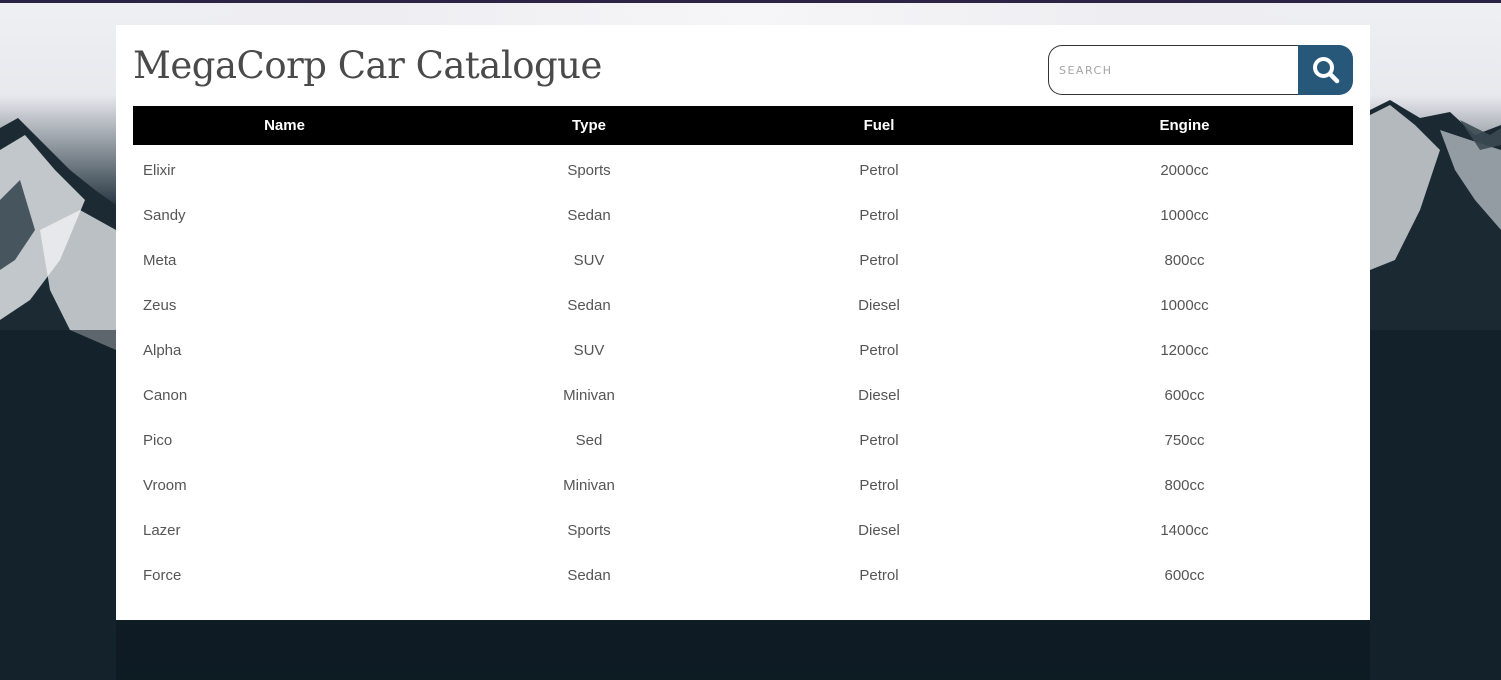 Image resolution: width=1501 pixels, height=680 pixels. I want to click on cell-name: Meta, so click(160, 260).